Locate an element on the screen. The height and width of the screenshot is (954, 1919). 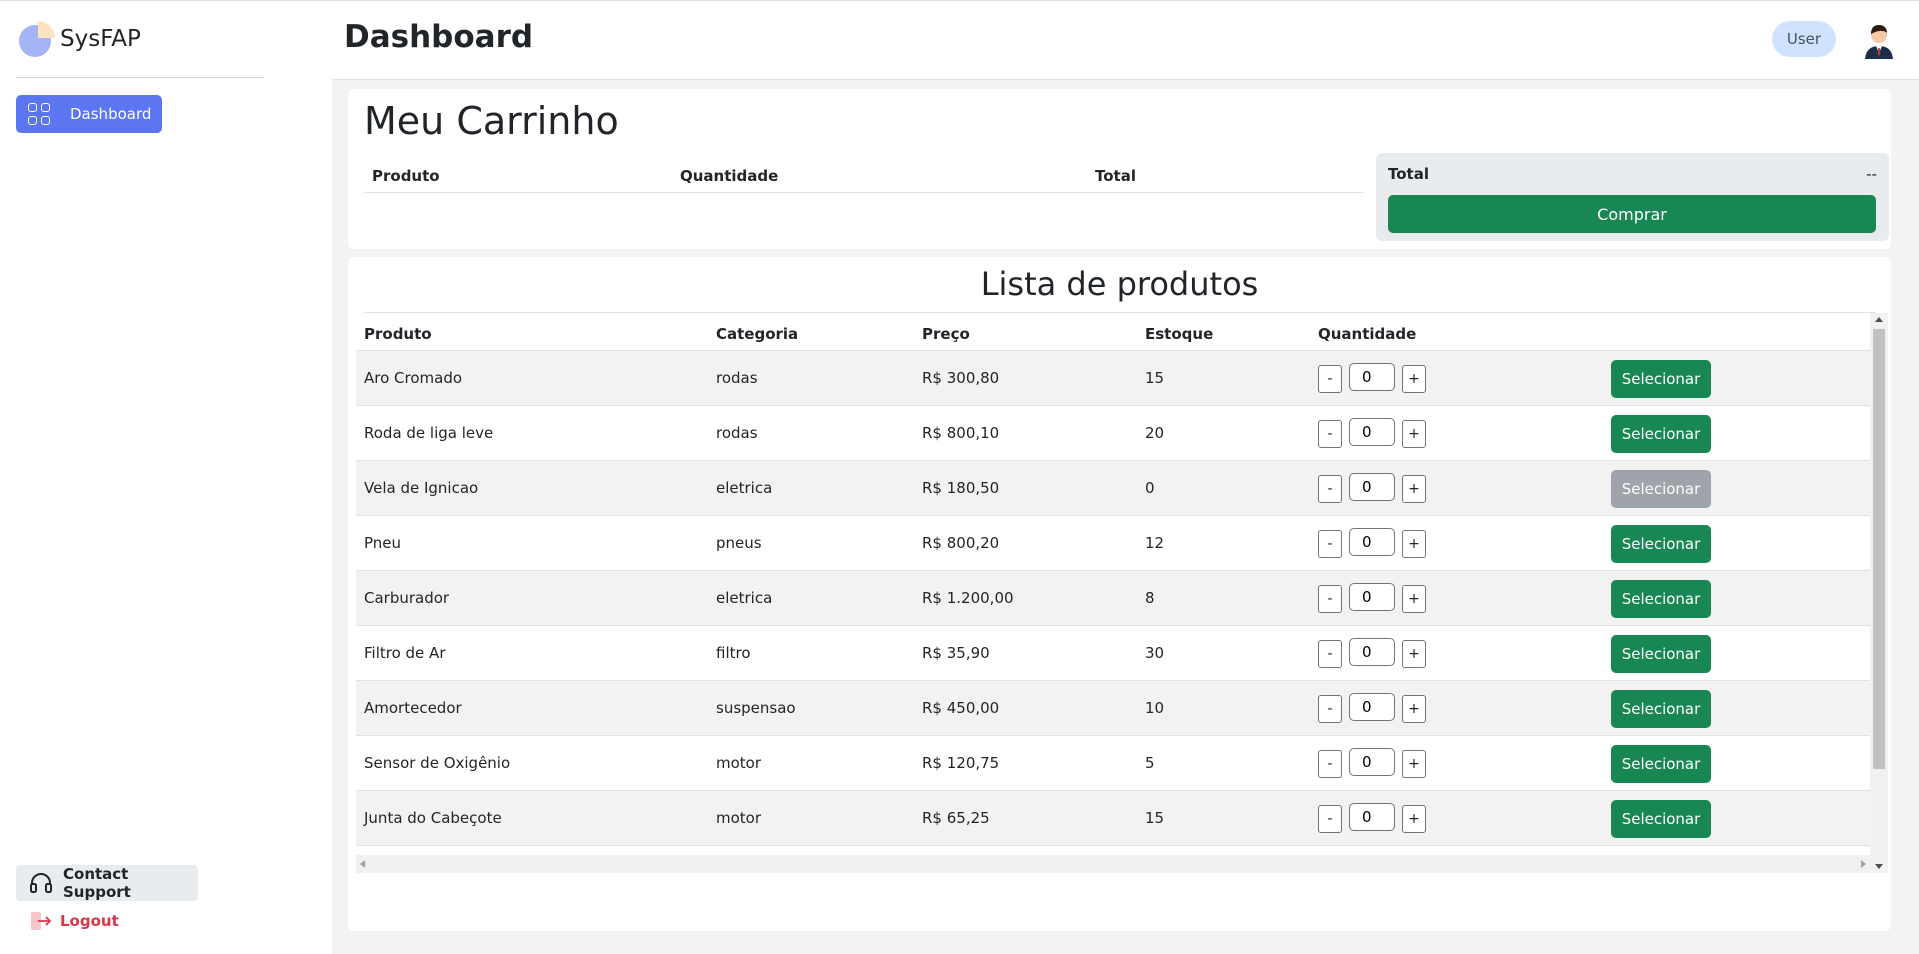
product-stock: 8 is located at coordinates (1150, 598).